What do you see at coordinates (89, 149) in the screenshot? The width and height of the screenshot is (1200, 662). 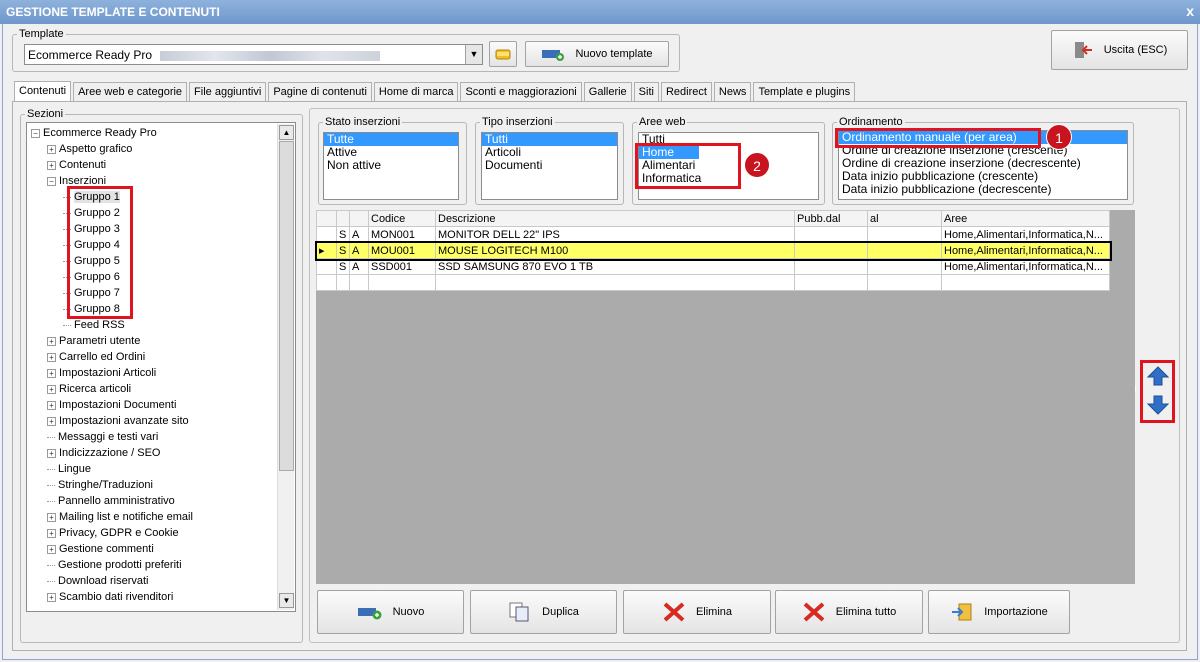 I see `tree-item: + Aspetto grafico` at bounding box center [89, 149].